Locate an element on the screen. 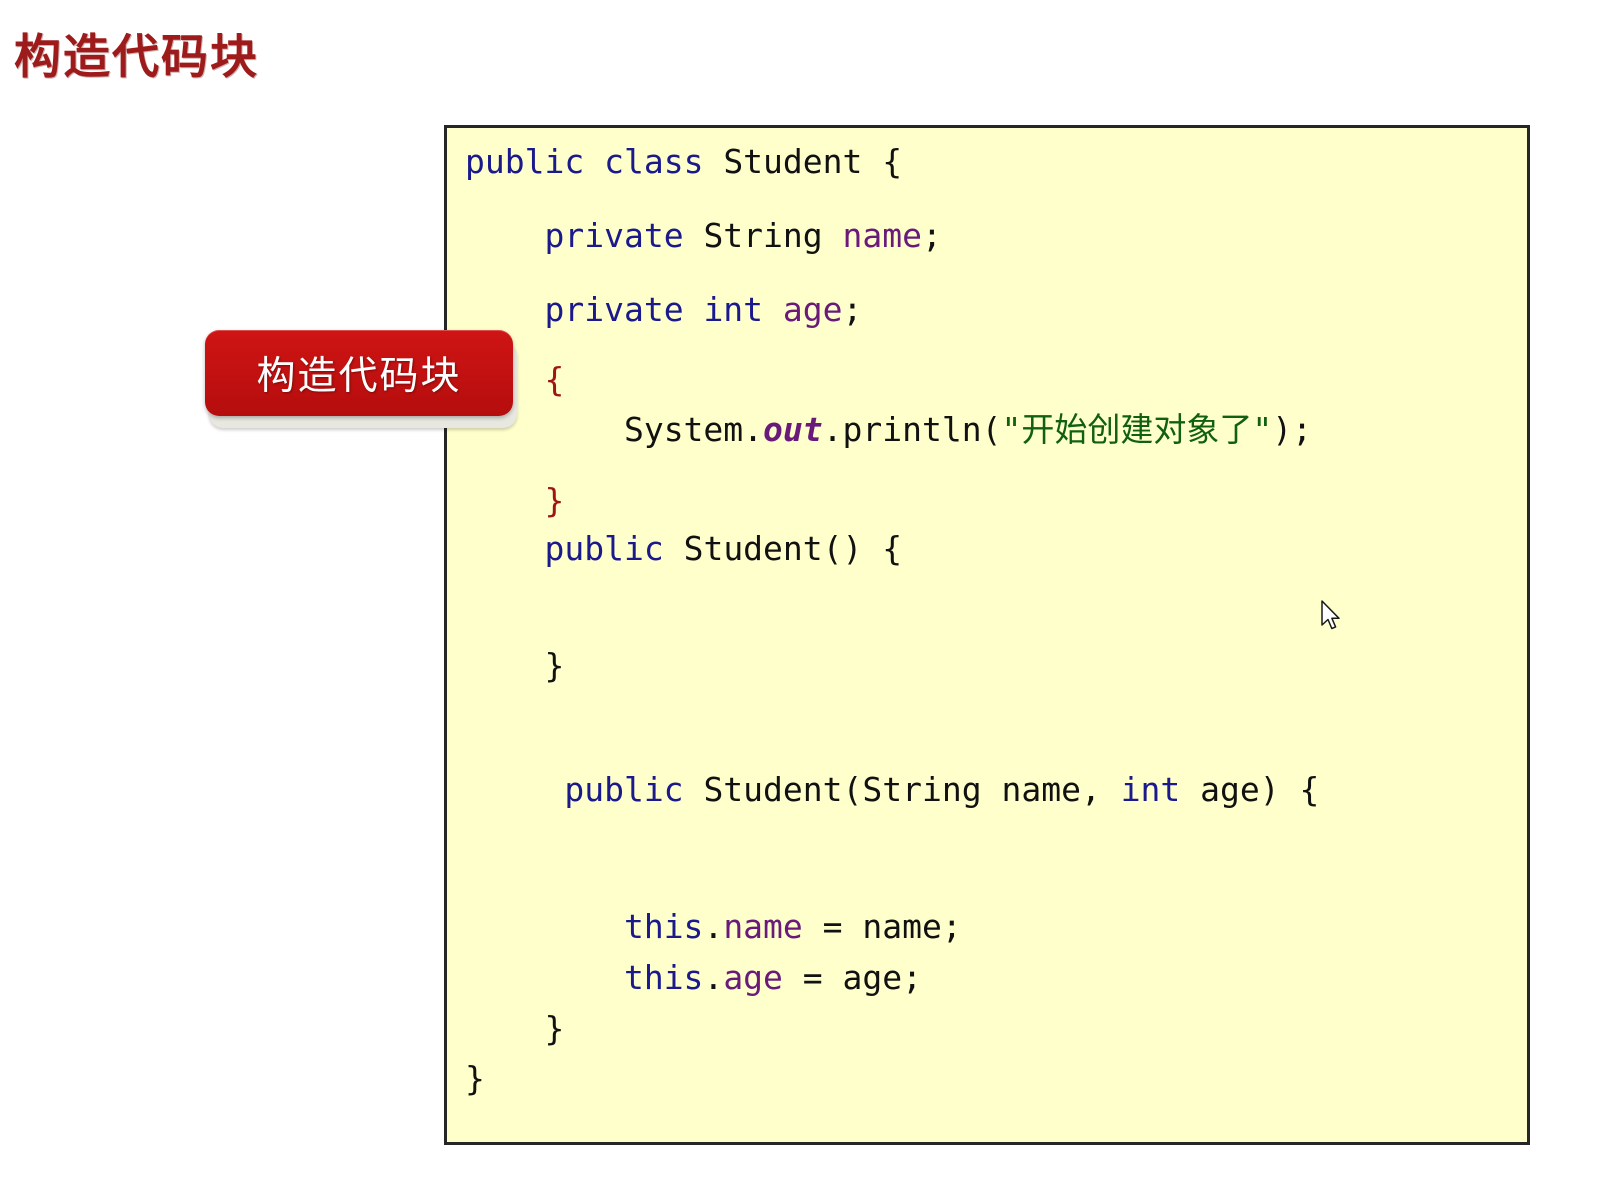 The height and width of the screenshot is (1182, 1618). code-token: "开始创建对象了" is located at coordinates (1137, 429).